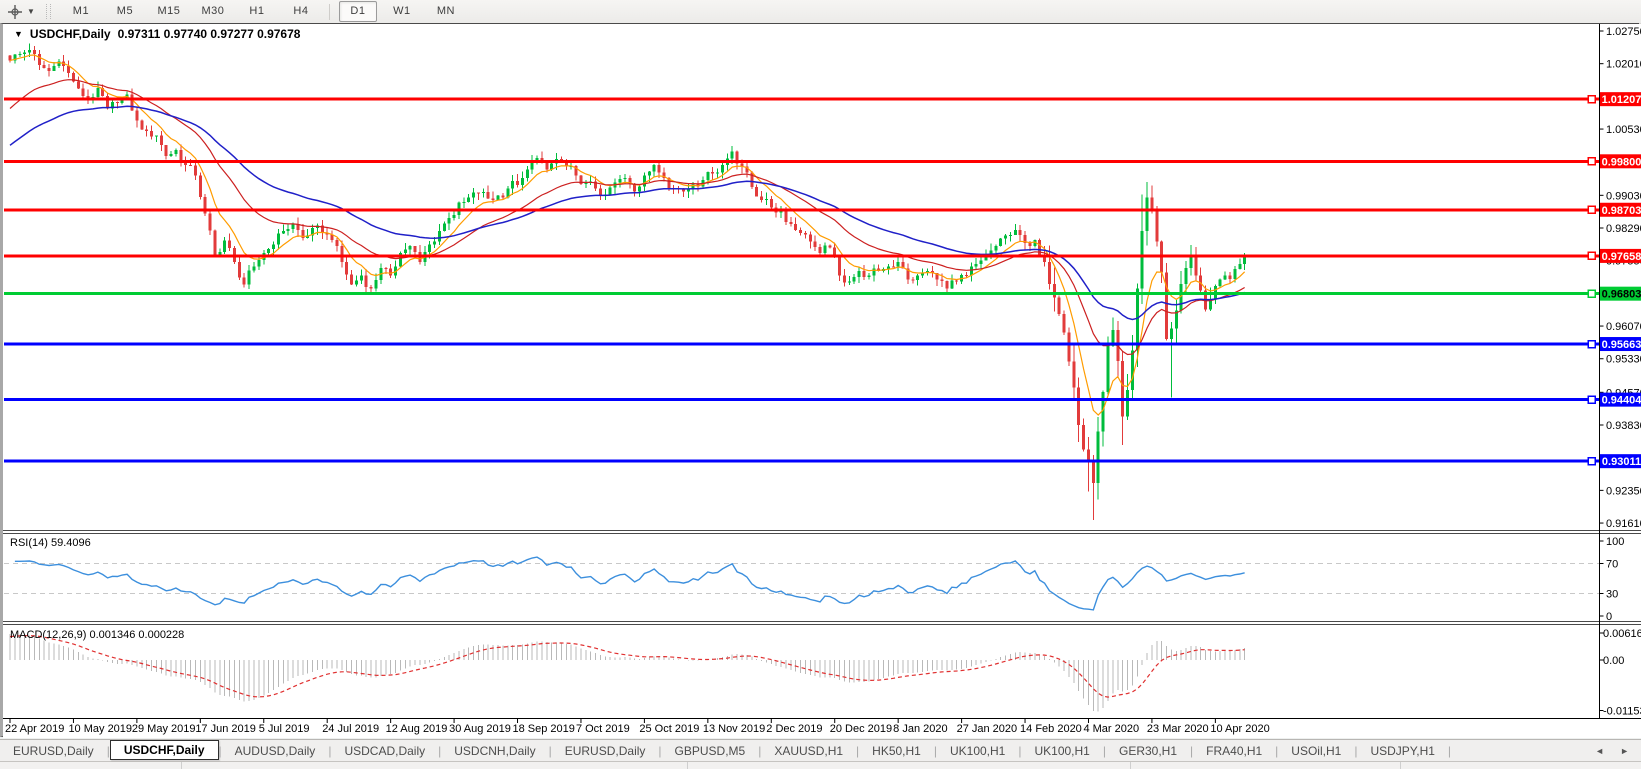 The width and height of the screenshot is (1641, 769). Describe the element at coordinates (669, 729) in the screenshot. I see `svg-text: 25 Oct 2019` at that location.